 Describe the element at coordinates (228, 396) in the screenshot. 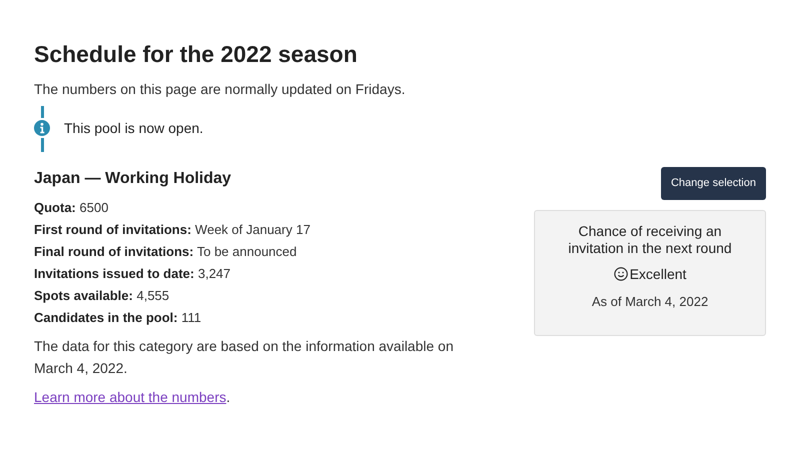

I see `period-text: .` at that location.